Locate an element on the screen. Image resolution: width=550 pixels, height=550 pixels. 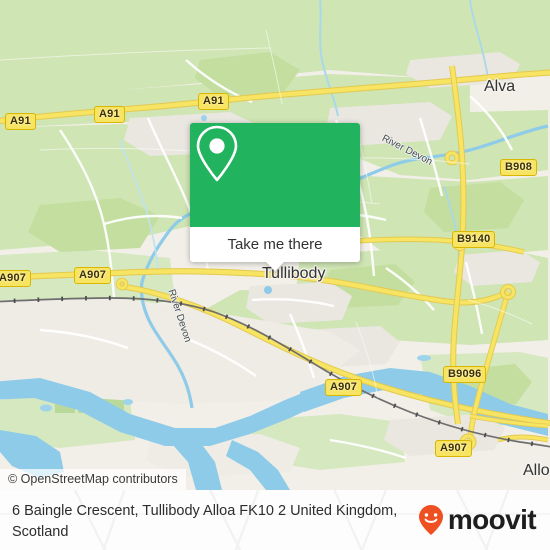
moovit-brand: moovit is located at coordinates (476, 520).